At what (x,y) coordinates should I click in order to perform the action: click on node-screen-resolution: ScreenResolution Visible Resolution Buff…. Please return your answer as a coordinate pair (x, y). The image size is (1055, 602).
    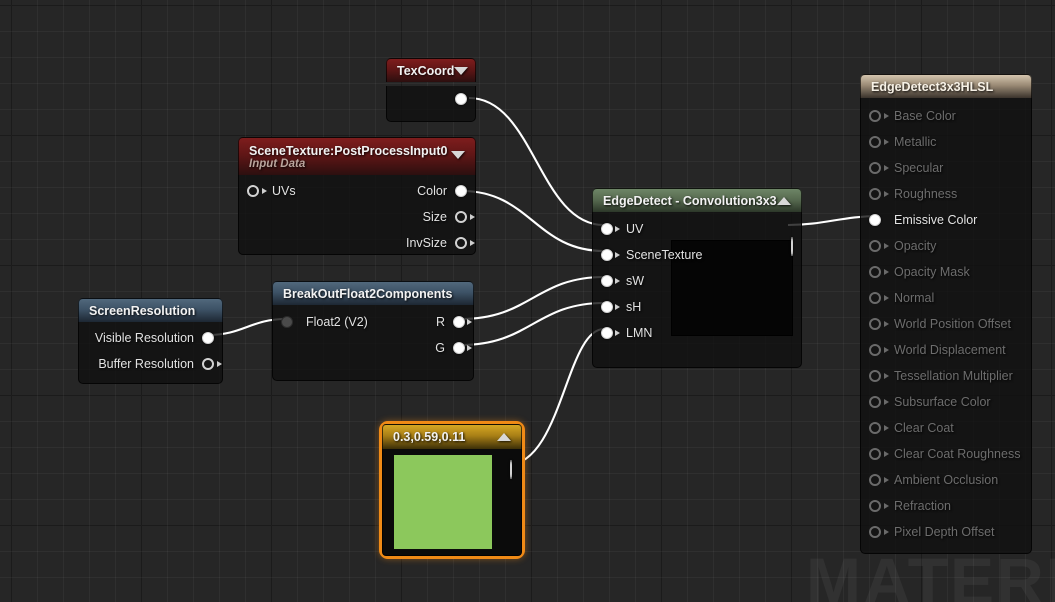
    Looking at the image, I should click on (150, 341).